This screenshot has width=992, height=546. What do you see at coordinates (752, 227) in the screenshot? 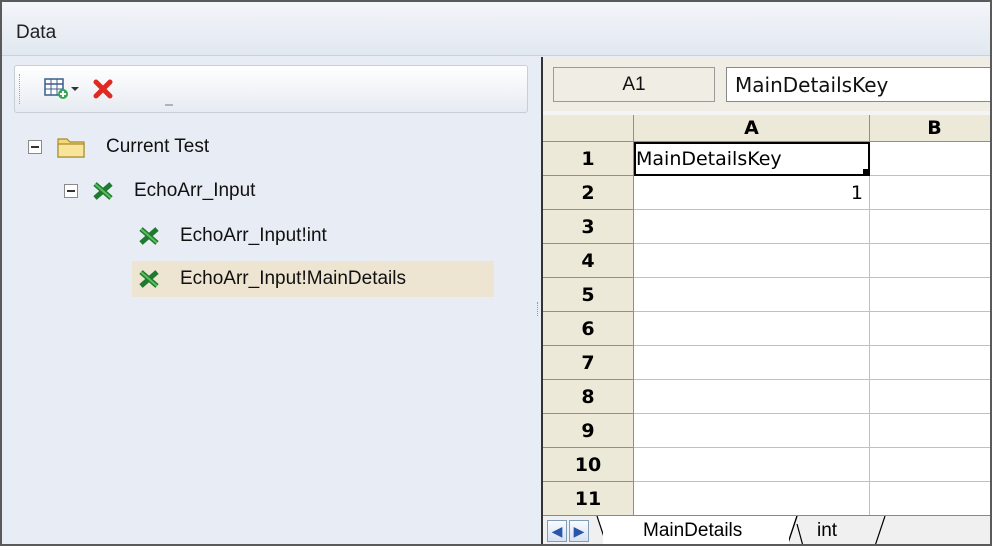
I see `cell-a3` at bounding box center [752, 227].